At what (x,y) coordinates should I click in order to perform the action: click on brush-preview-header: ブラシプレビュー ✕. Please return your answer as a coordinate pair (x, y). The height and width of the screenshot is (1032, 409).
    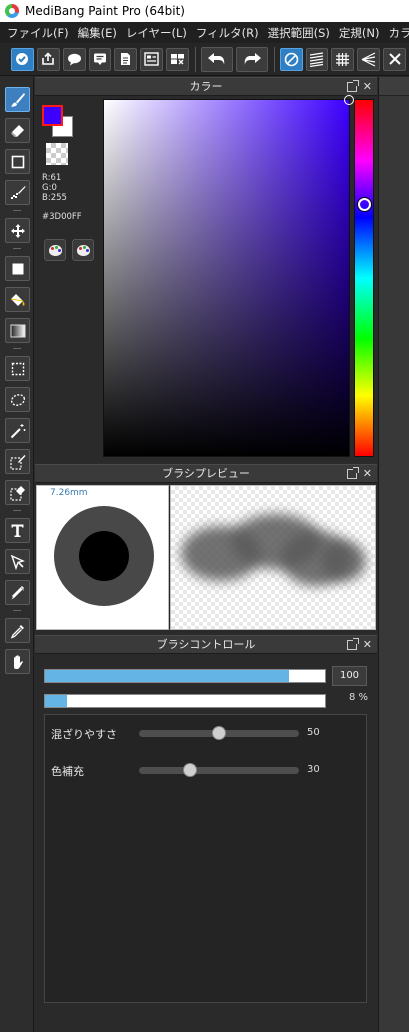
    Looking at the image, I should click on (206, 473).